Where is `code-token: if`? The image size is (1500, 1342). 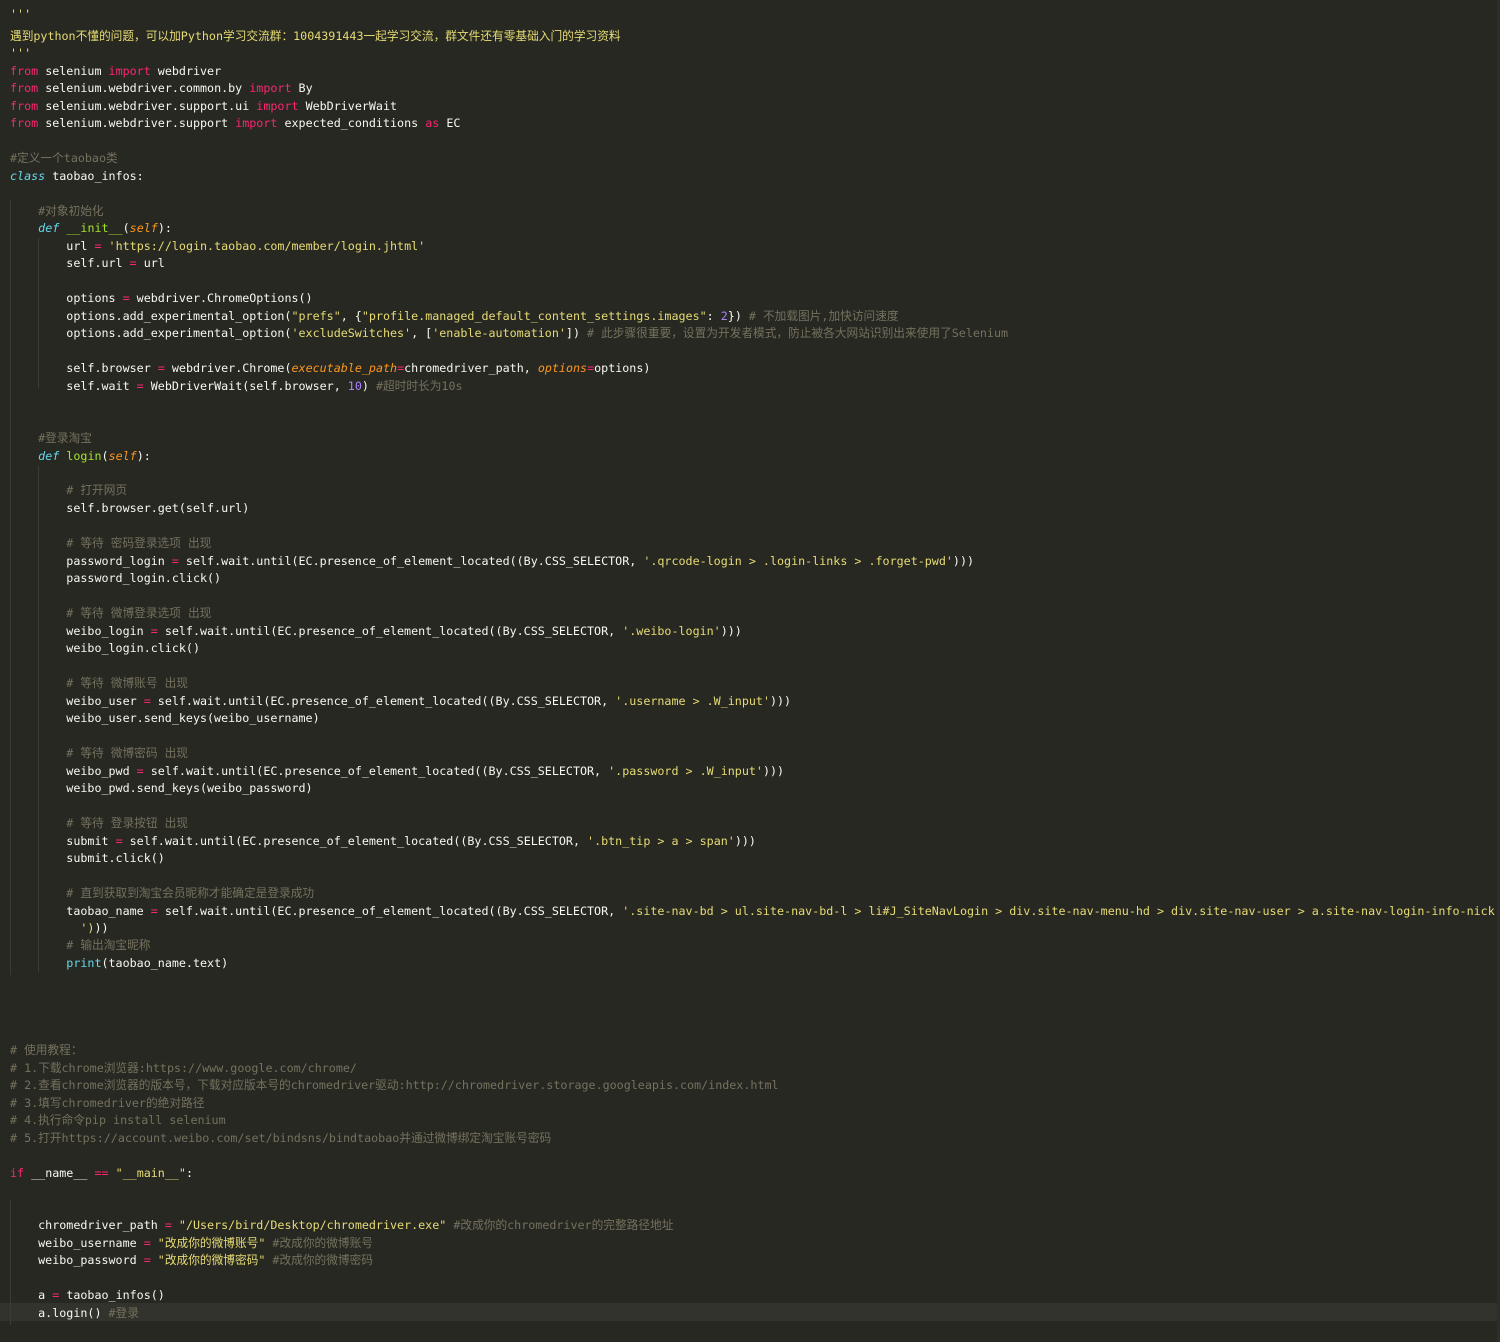
code-token: if is located at coordinates (17, 1173).